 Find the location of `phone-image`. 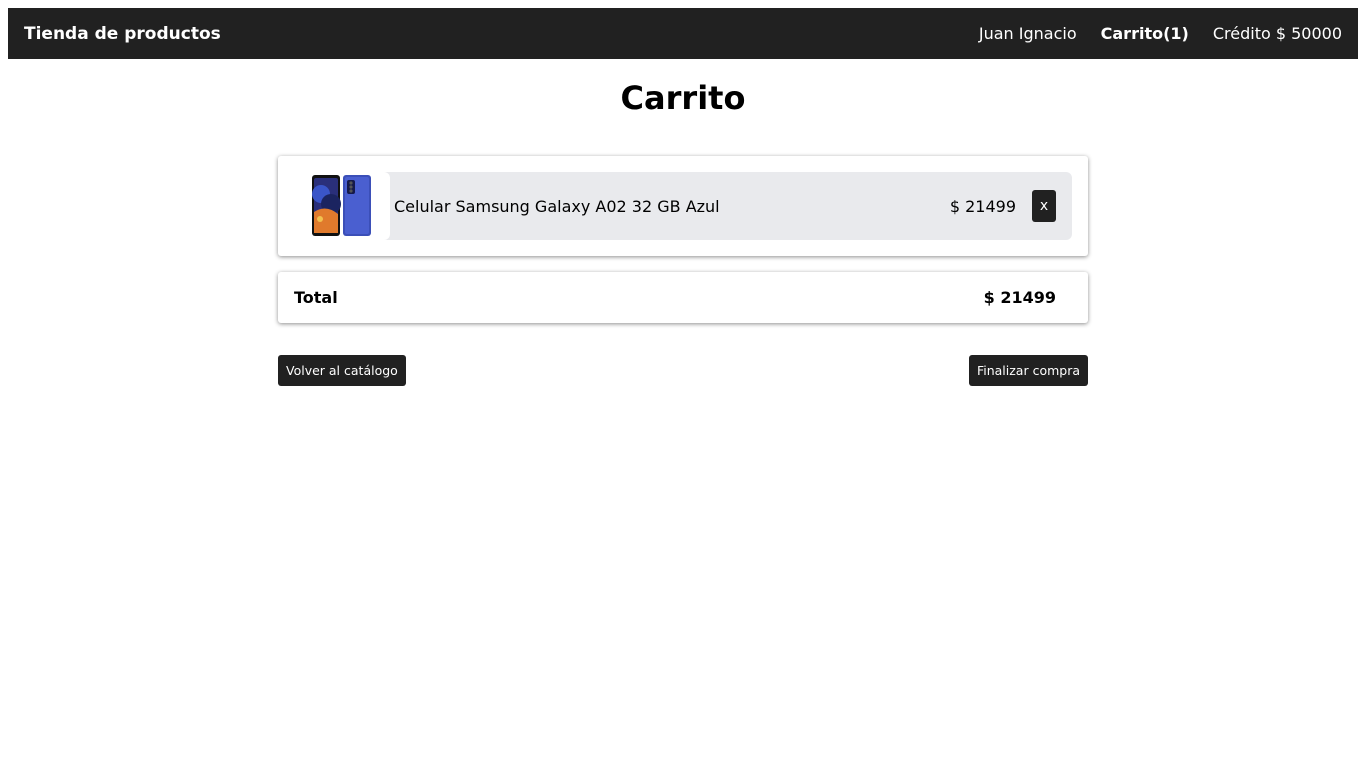

phone-image is located at coordinates (341, 205).